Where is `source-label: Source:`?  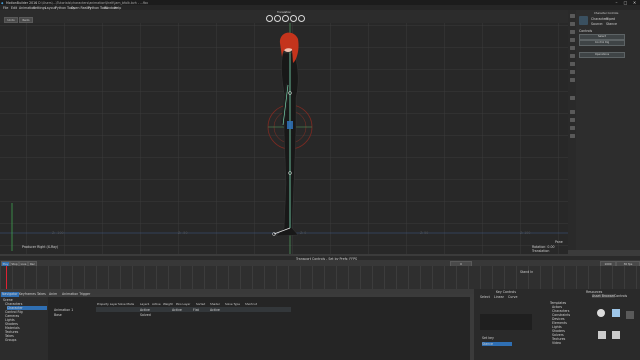 source-label: Source: is located at coordinates (597, 24).